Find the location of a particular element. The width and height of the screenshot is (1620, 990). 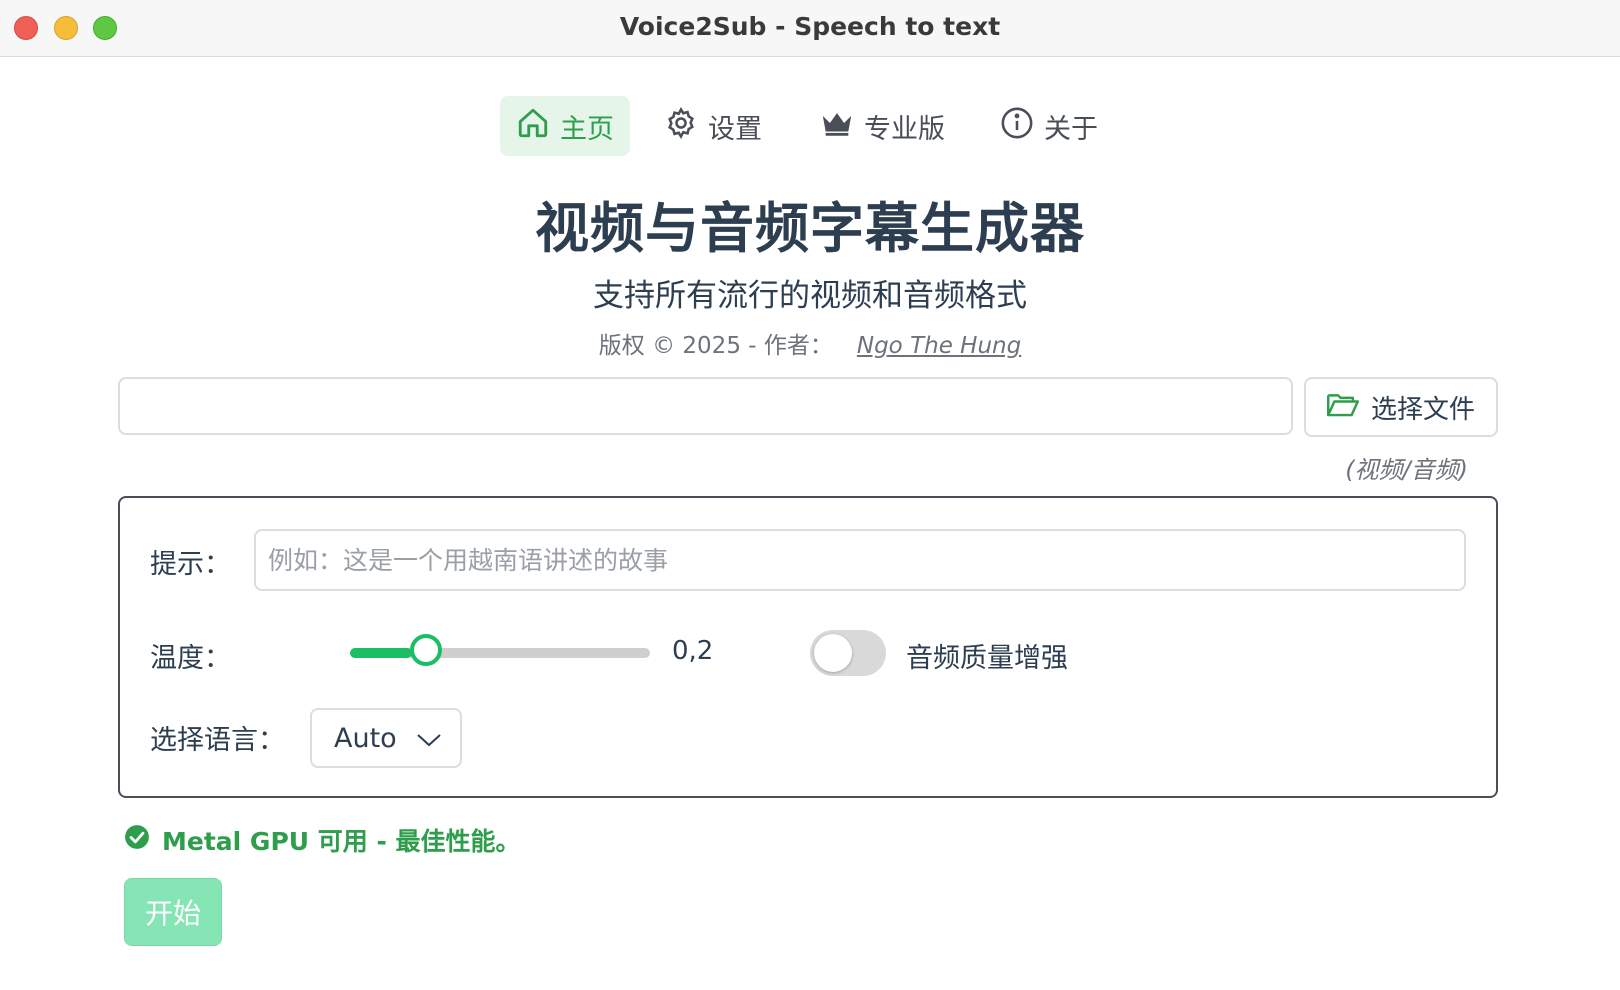

temperature-value: 0,2 is located at coordinates (693, 651).